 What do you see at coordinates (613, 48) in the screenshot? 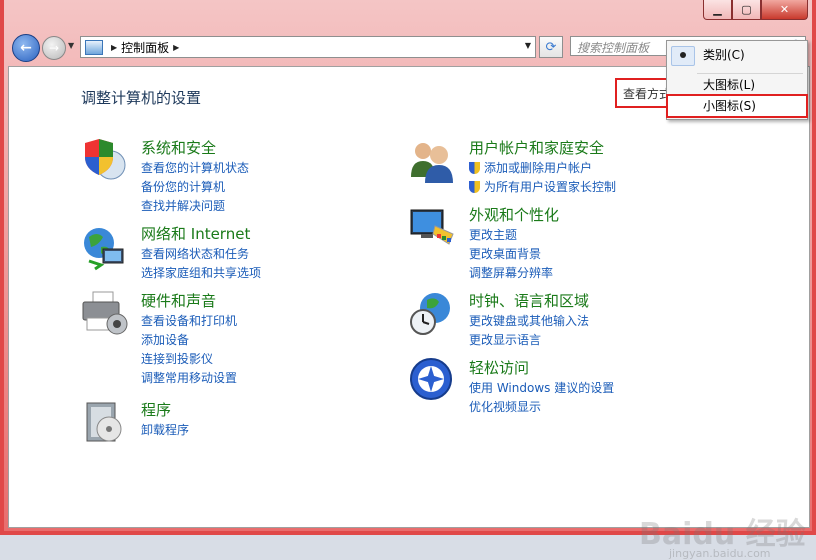
I see `search-placeholder: 搜索控制面板` at bounding box center [613, 48].